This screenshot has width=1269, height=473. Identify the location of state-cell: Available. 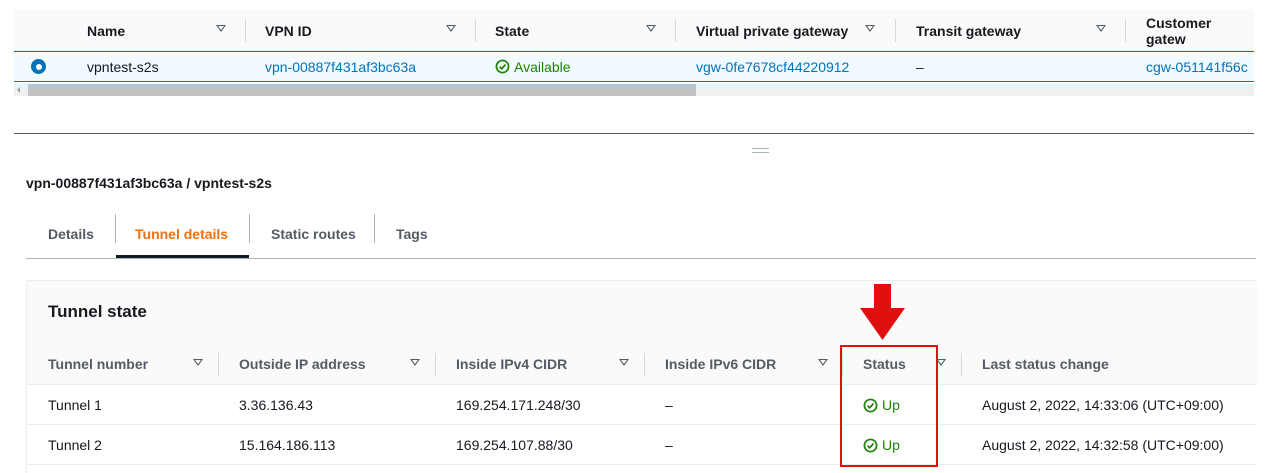
(533, 66).